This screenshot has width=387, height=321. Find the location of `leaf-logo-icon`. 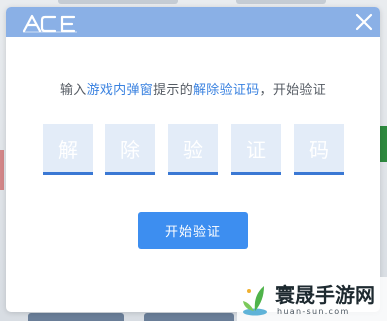

leaf-logo-icon is located at coordinates (255, 301).